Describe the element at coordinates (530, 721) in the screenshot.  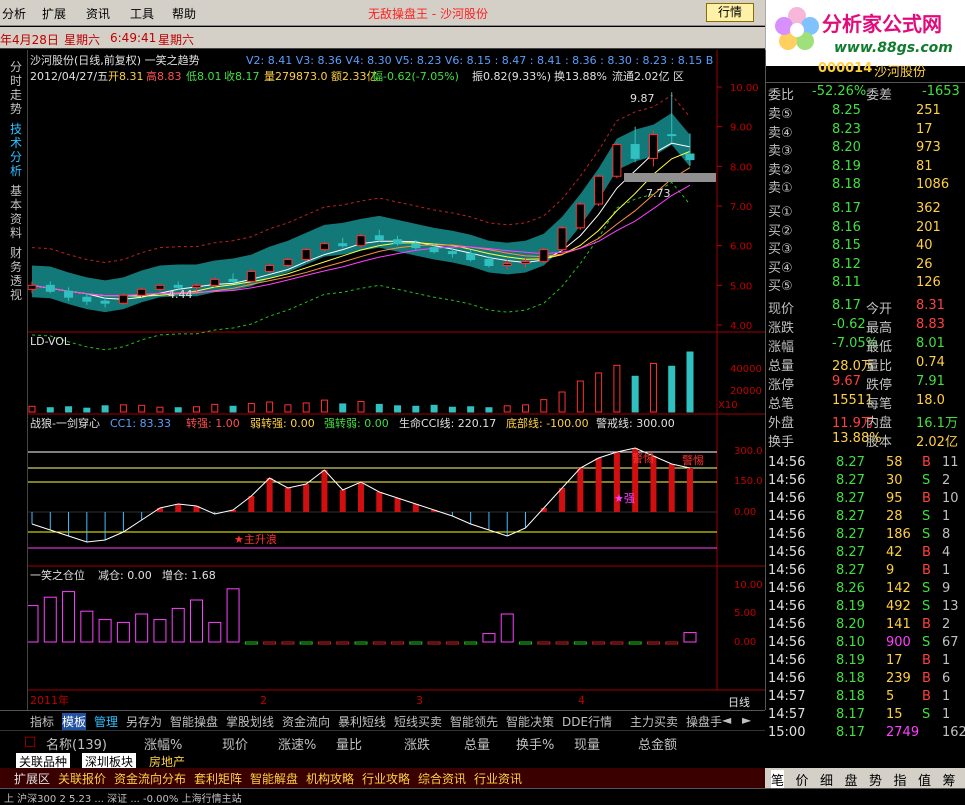
I see `toolbar-tab-10: 智能决策` at that location.